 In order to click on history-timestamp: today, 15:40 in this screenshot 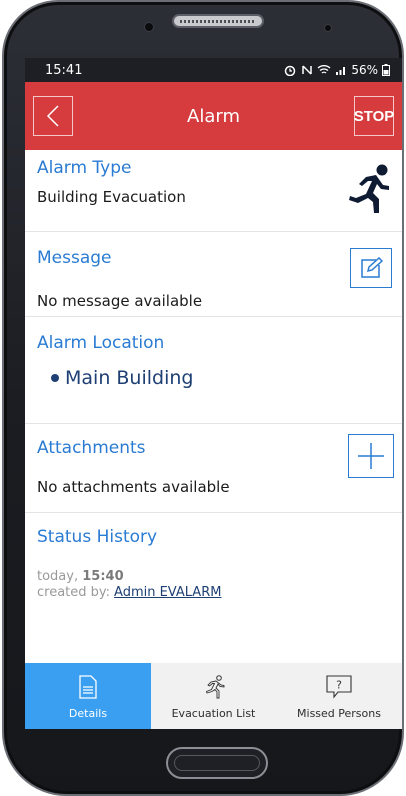, I will do `click(213, 576)`.